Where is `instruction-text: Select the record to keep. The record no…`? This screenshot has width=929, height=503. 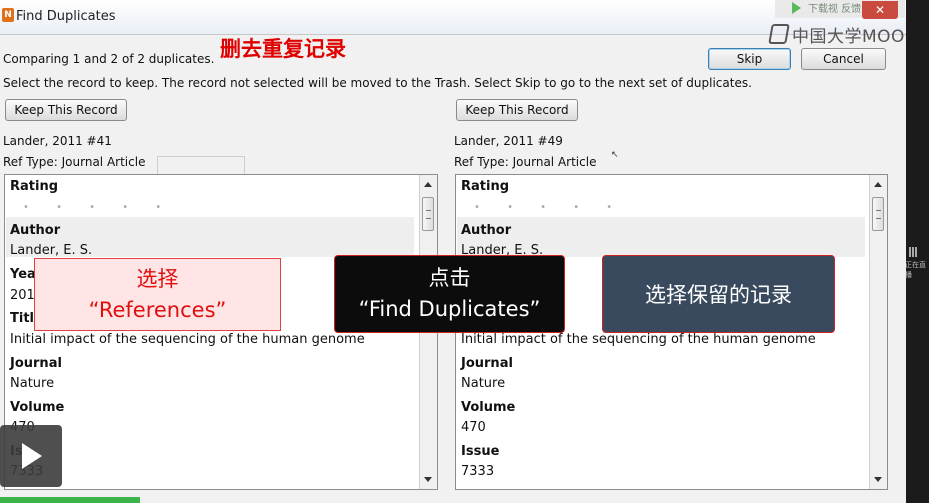
instruction-text: Select the record to keep. The record no… is located at coordinates (377, 83).